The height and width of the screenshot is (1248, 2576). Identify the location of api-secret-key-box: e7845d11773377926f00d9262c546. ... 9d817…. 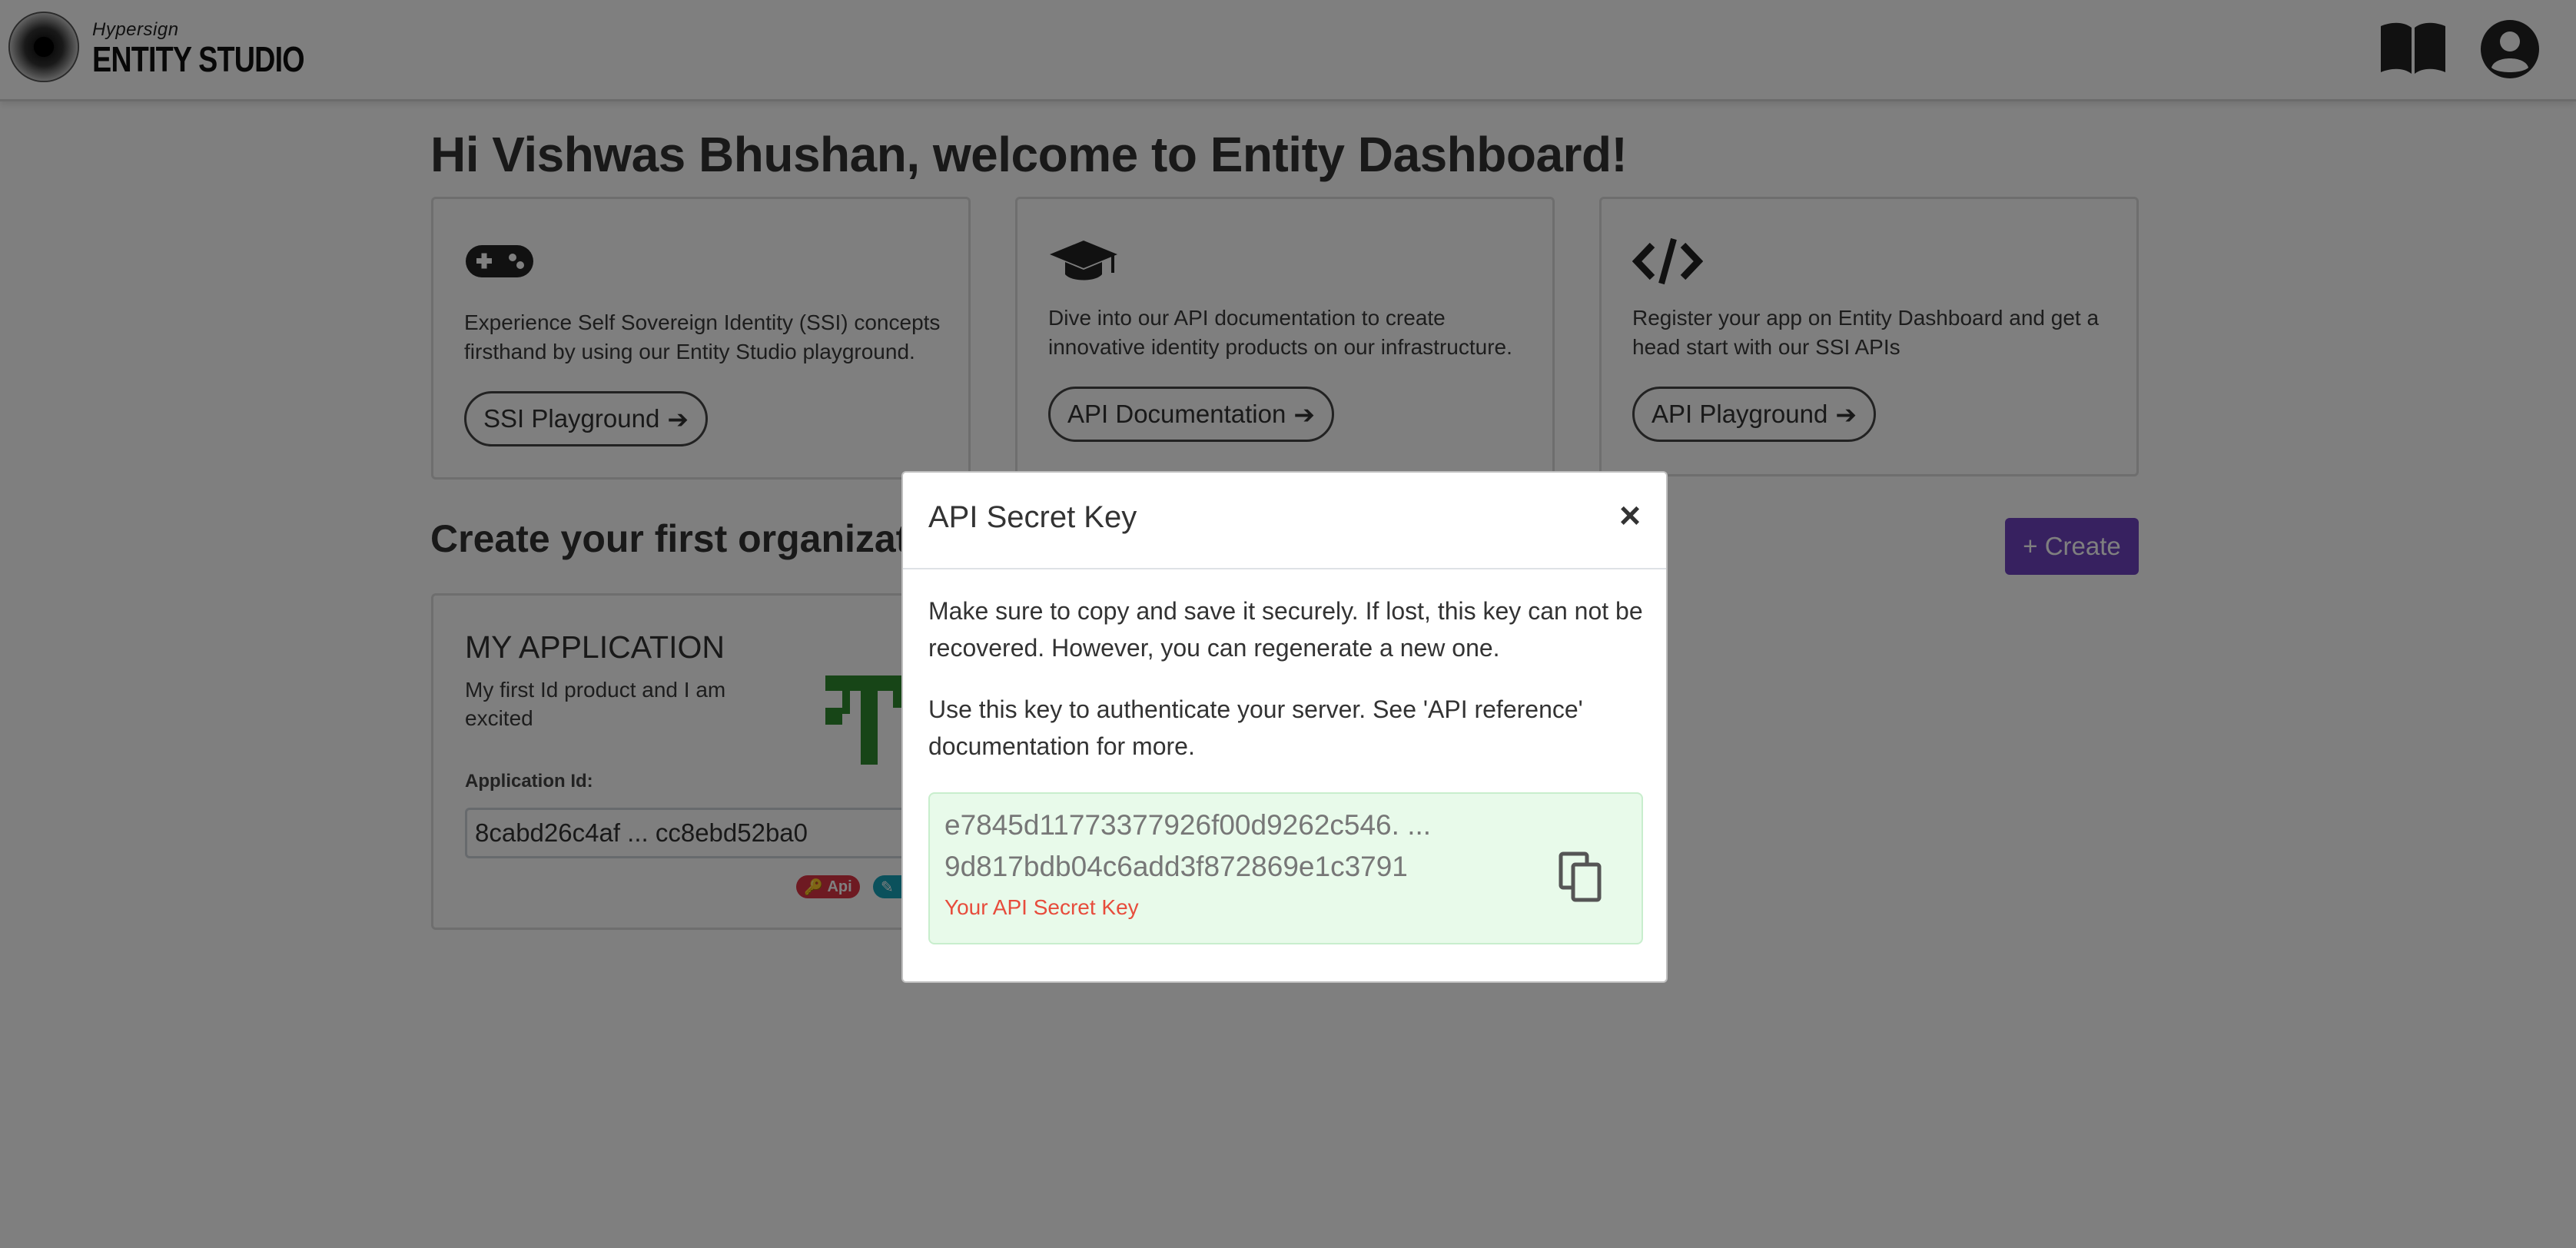
(1285, 868).